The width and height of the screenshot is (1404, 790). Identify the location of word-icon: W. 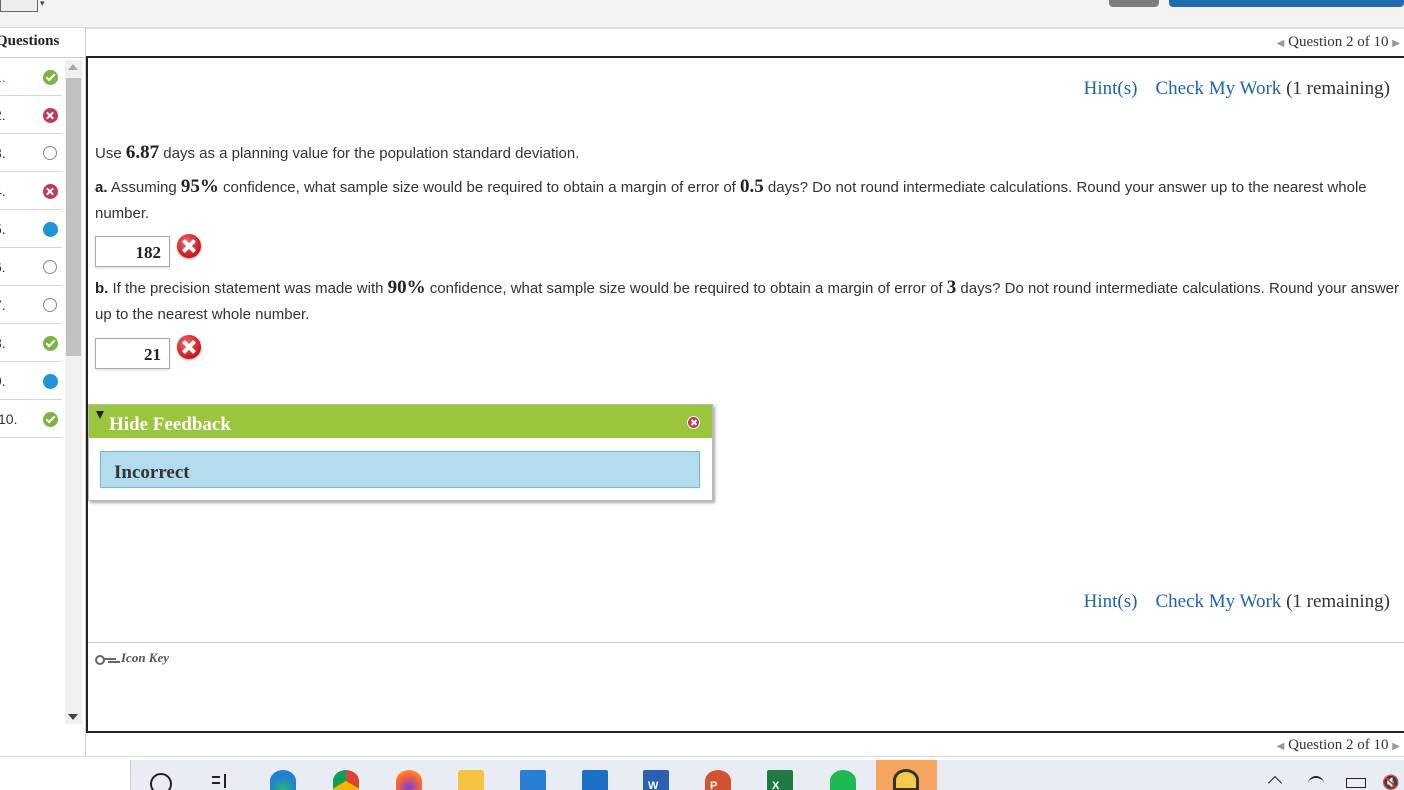
(656, 780).